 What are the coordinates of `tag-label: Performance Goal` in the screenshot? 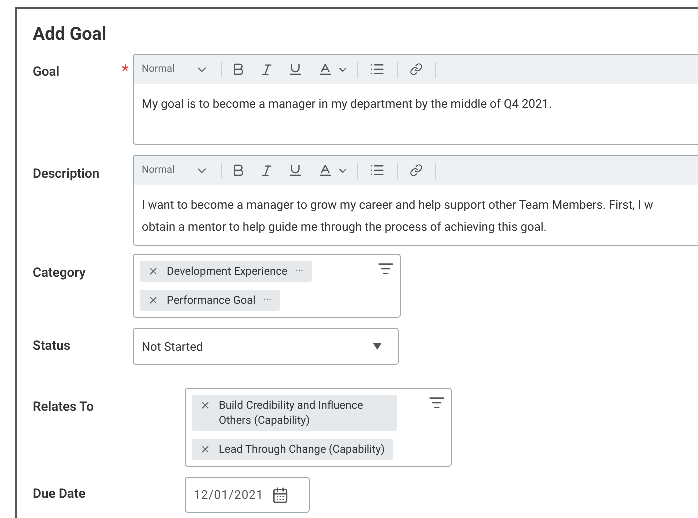 It's located at (211, 300).